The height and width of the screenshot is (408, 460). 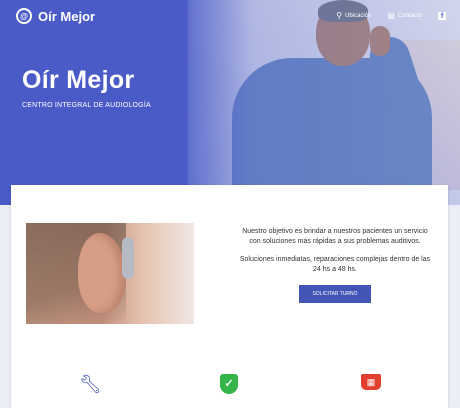 I want to click on ear-logo-icon: @, so click(x=24, y=16).